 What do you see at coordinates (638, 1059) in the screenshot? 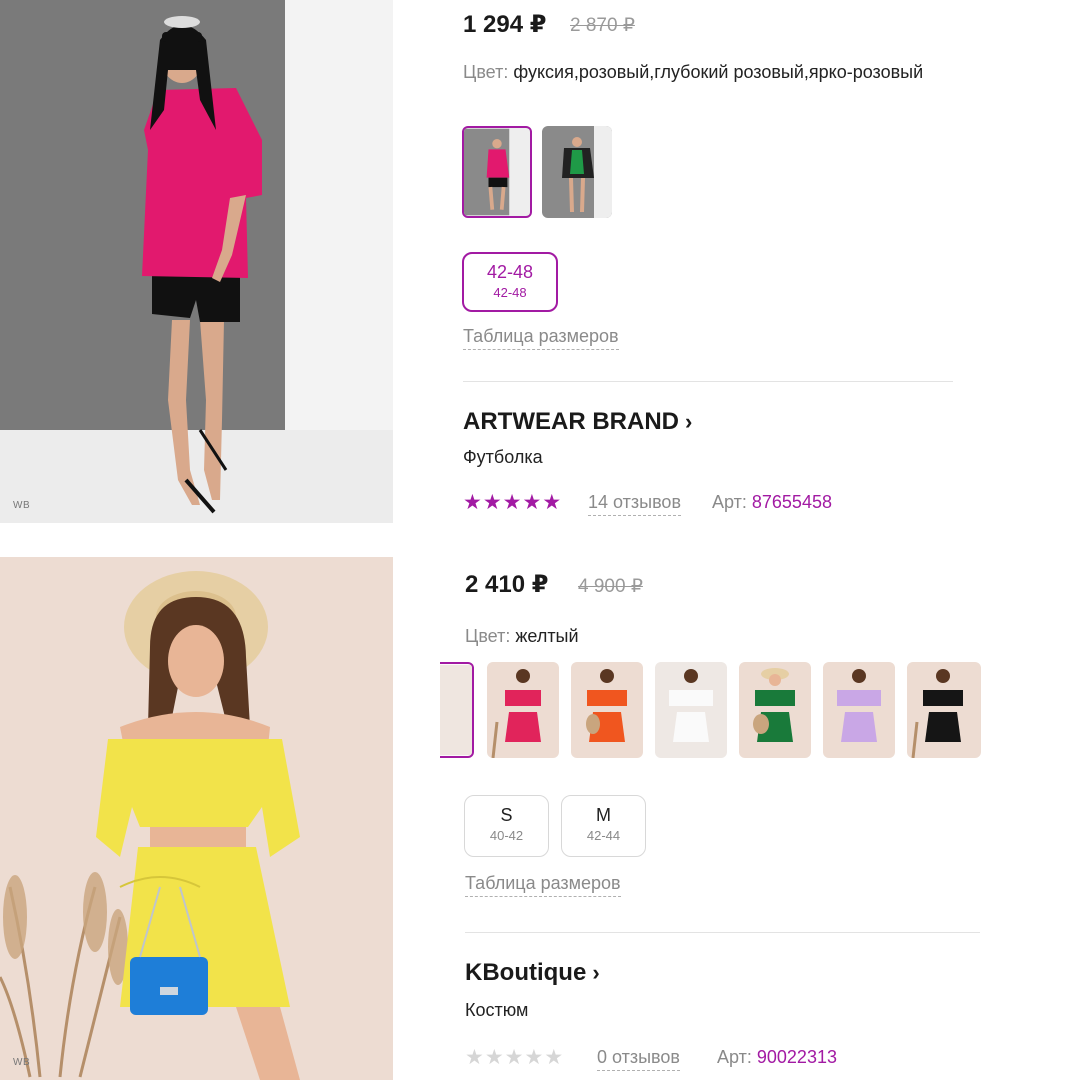
I see `reviews-link: 0 отзывов` at bounding box center [638, 1059].